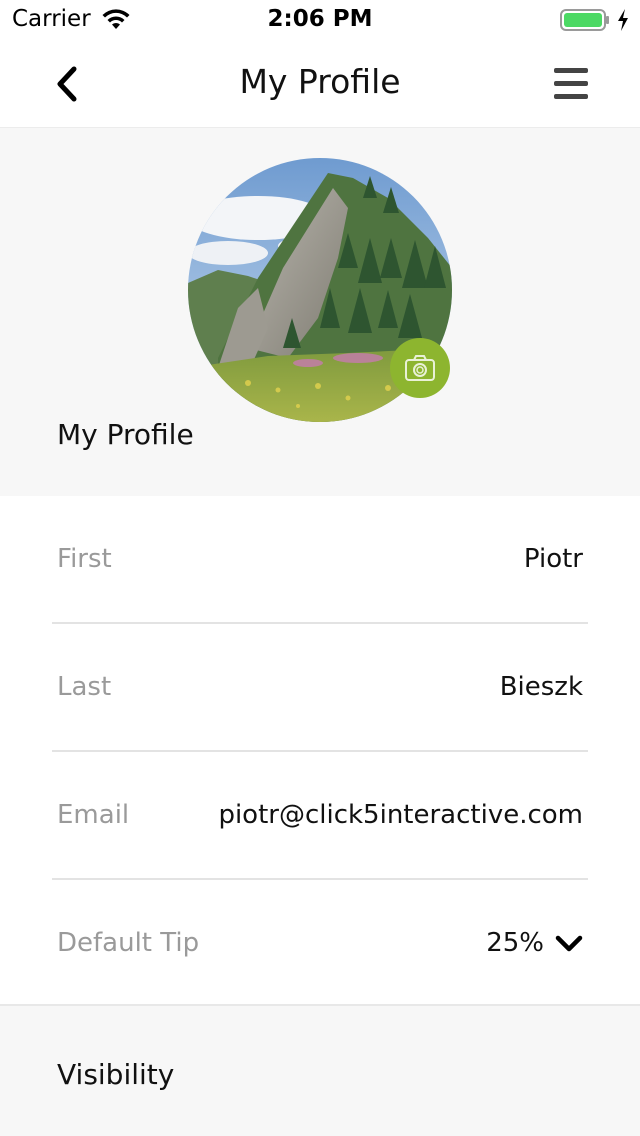 Image resolution: width=640 pixels, height=1136 pixels. I want to click on chevron-left-icon, so click(67, 84).